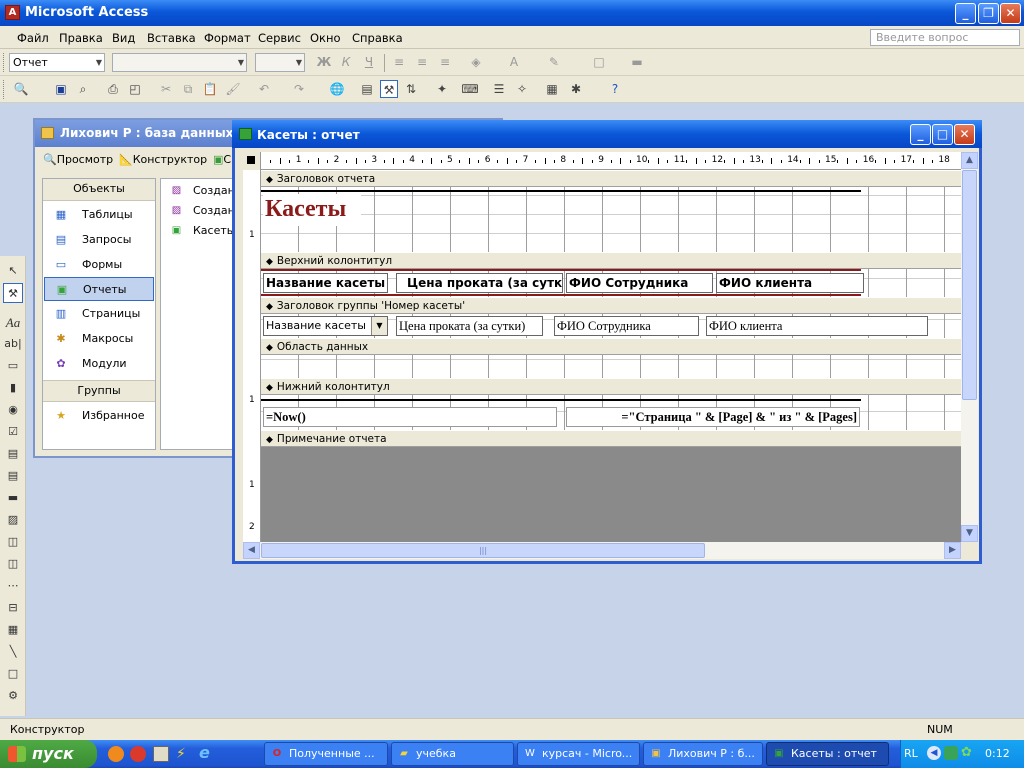 This screenshot has height=768, width=1024. What do you see at coordinates (99, 265) in the screenshot?
I see `object-forms: ▭ Формы` at bounding box center [99, 265].